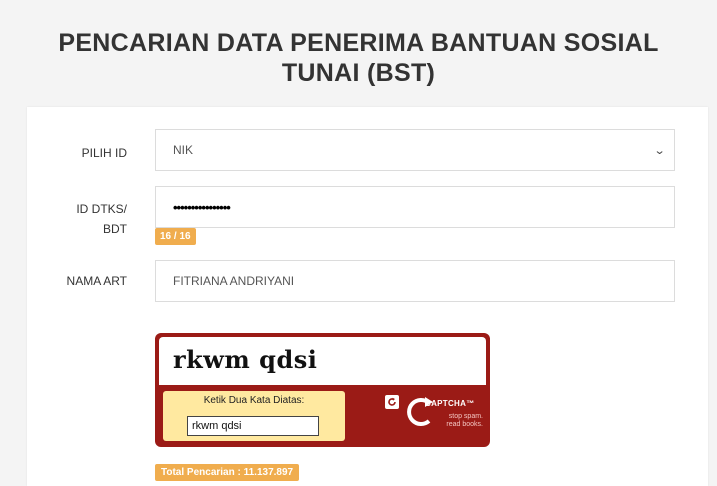 The height and width of the screenshot is (486, 717). Describe the element at coordinates (253, 426) in the screenshot. I see `captcha-answer-input` at that location.